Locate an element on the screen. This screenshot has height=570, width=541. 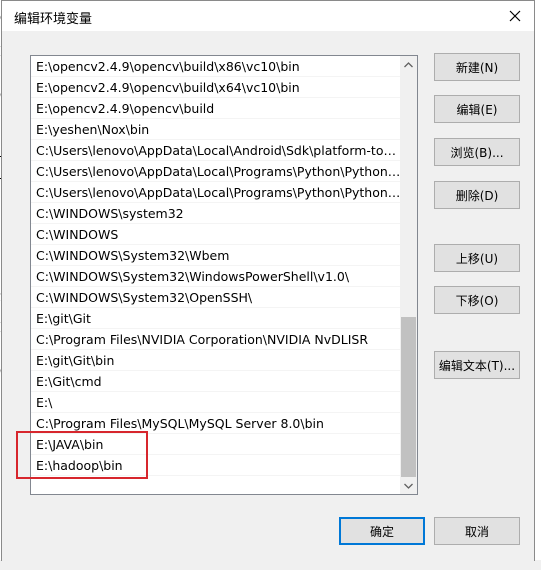
close-icon is located at coordinates (515, 16).